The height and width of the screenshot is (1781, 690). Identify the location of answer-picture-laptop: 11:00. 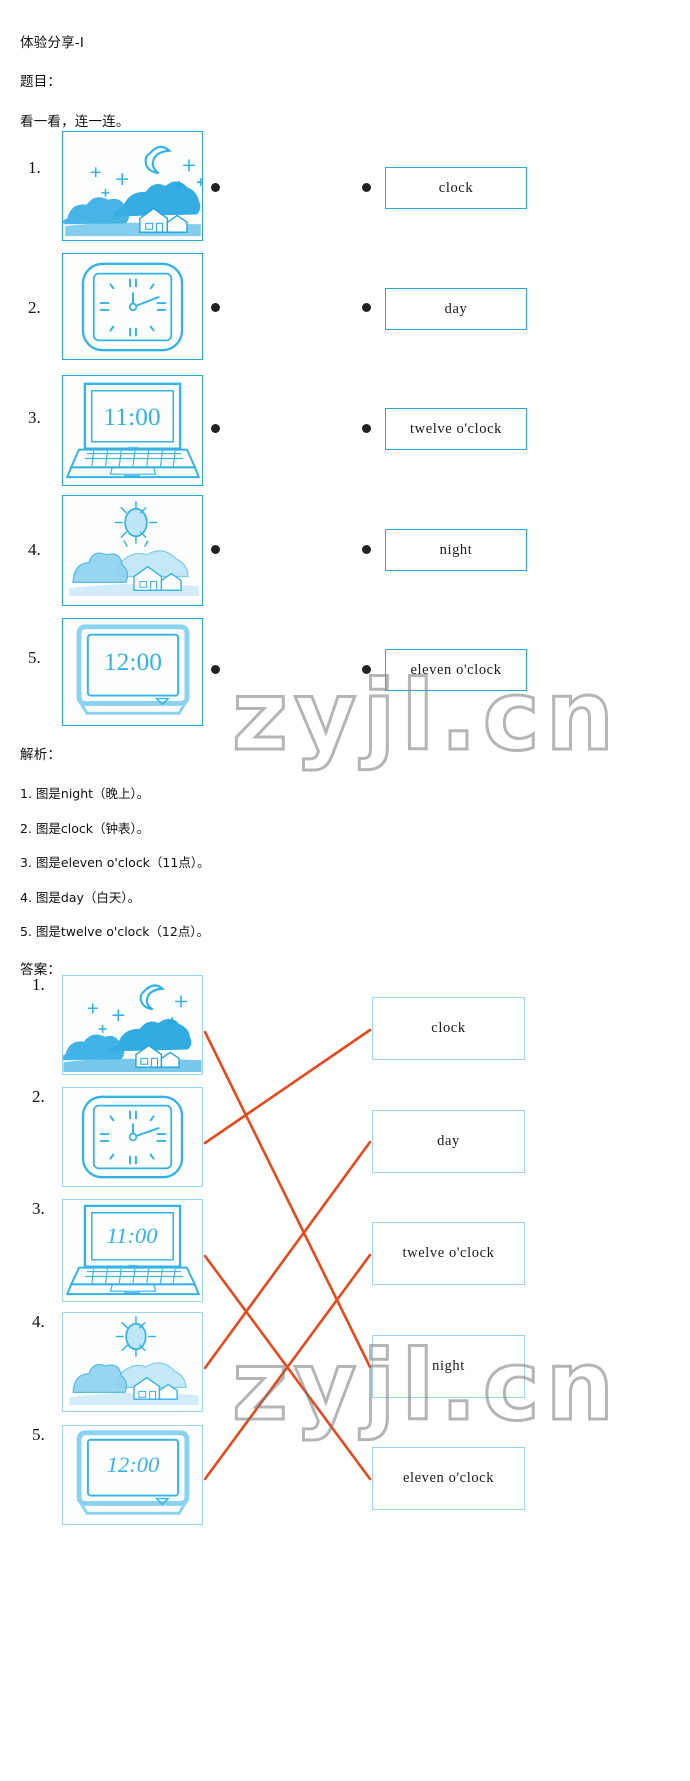
(132, 1250).